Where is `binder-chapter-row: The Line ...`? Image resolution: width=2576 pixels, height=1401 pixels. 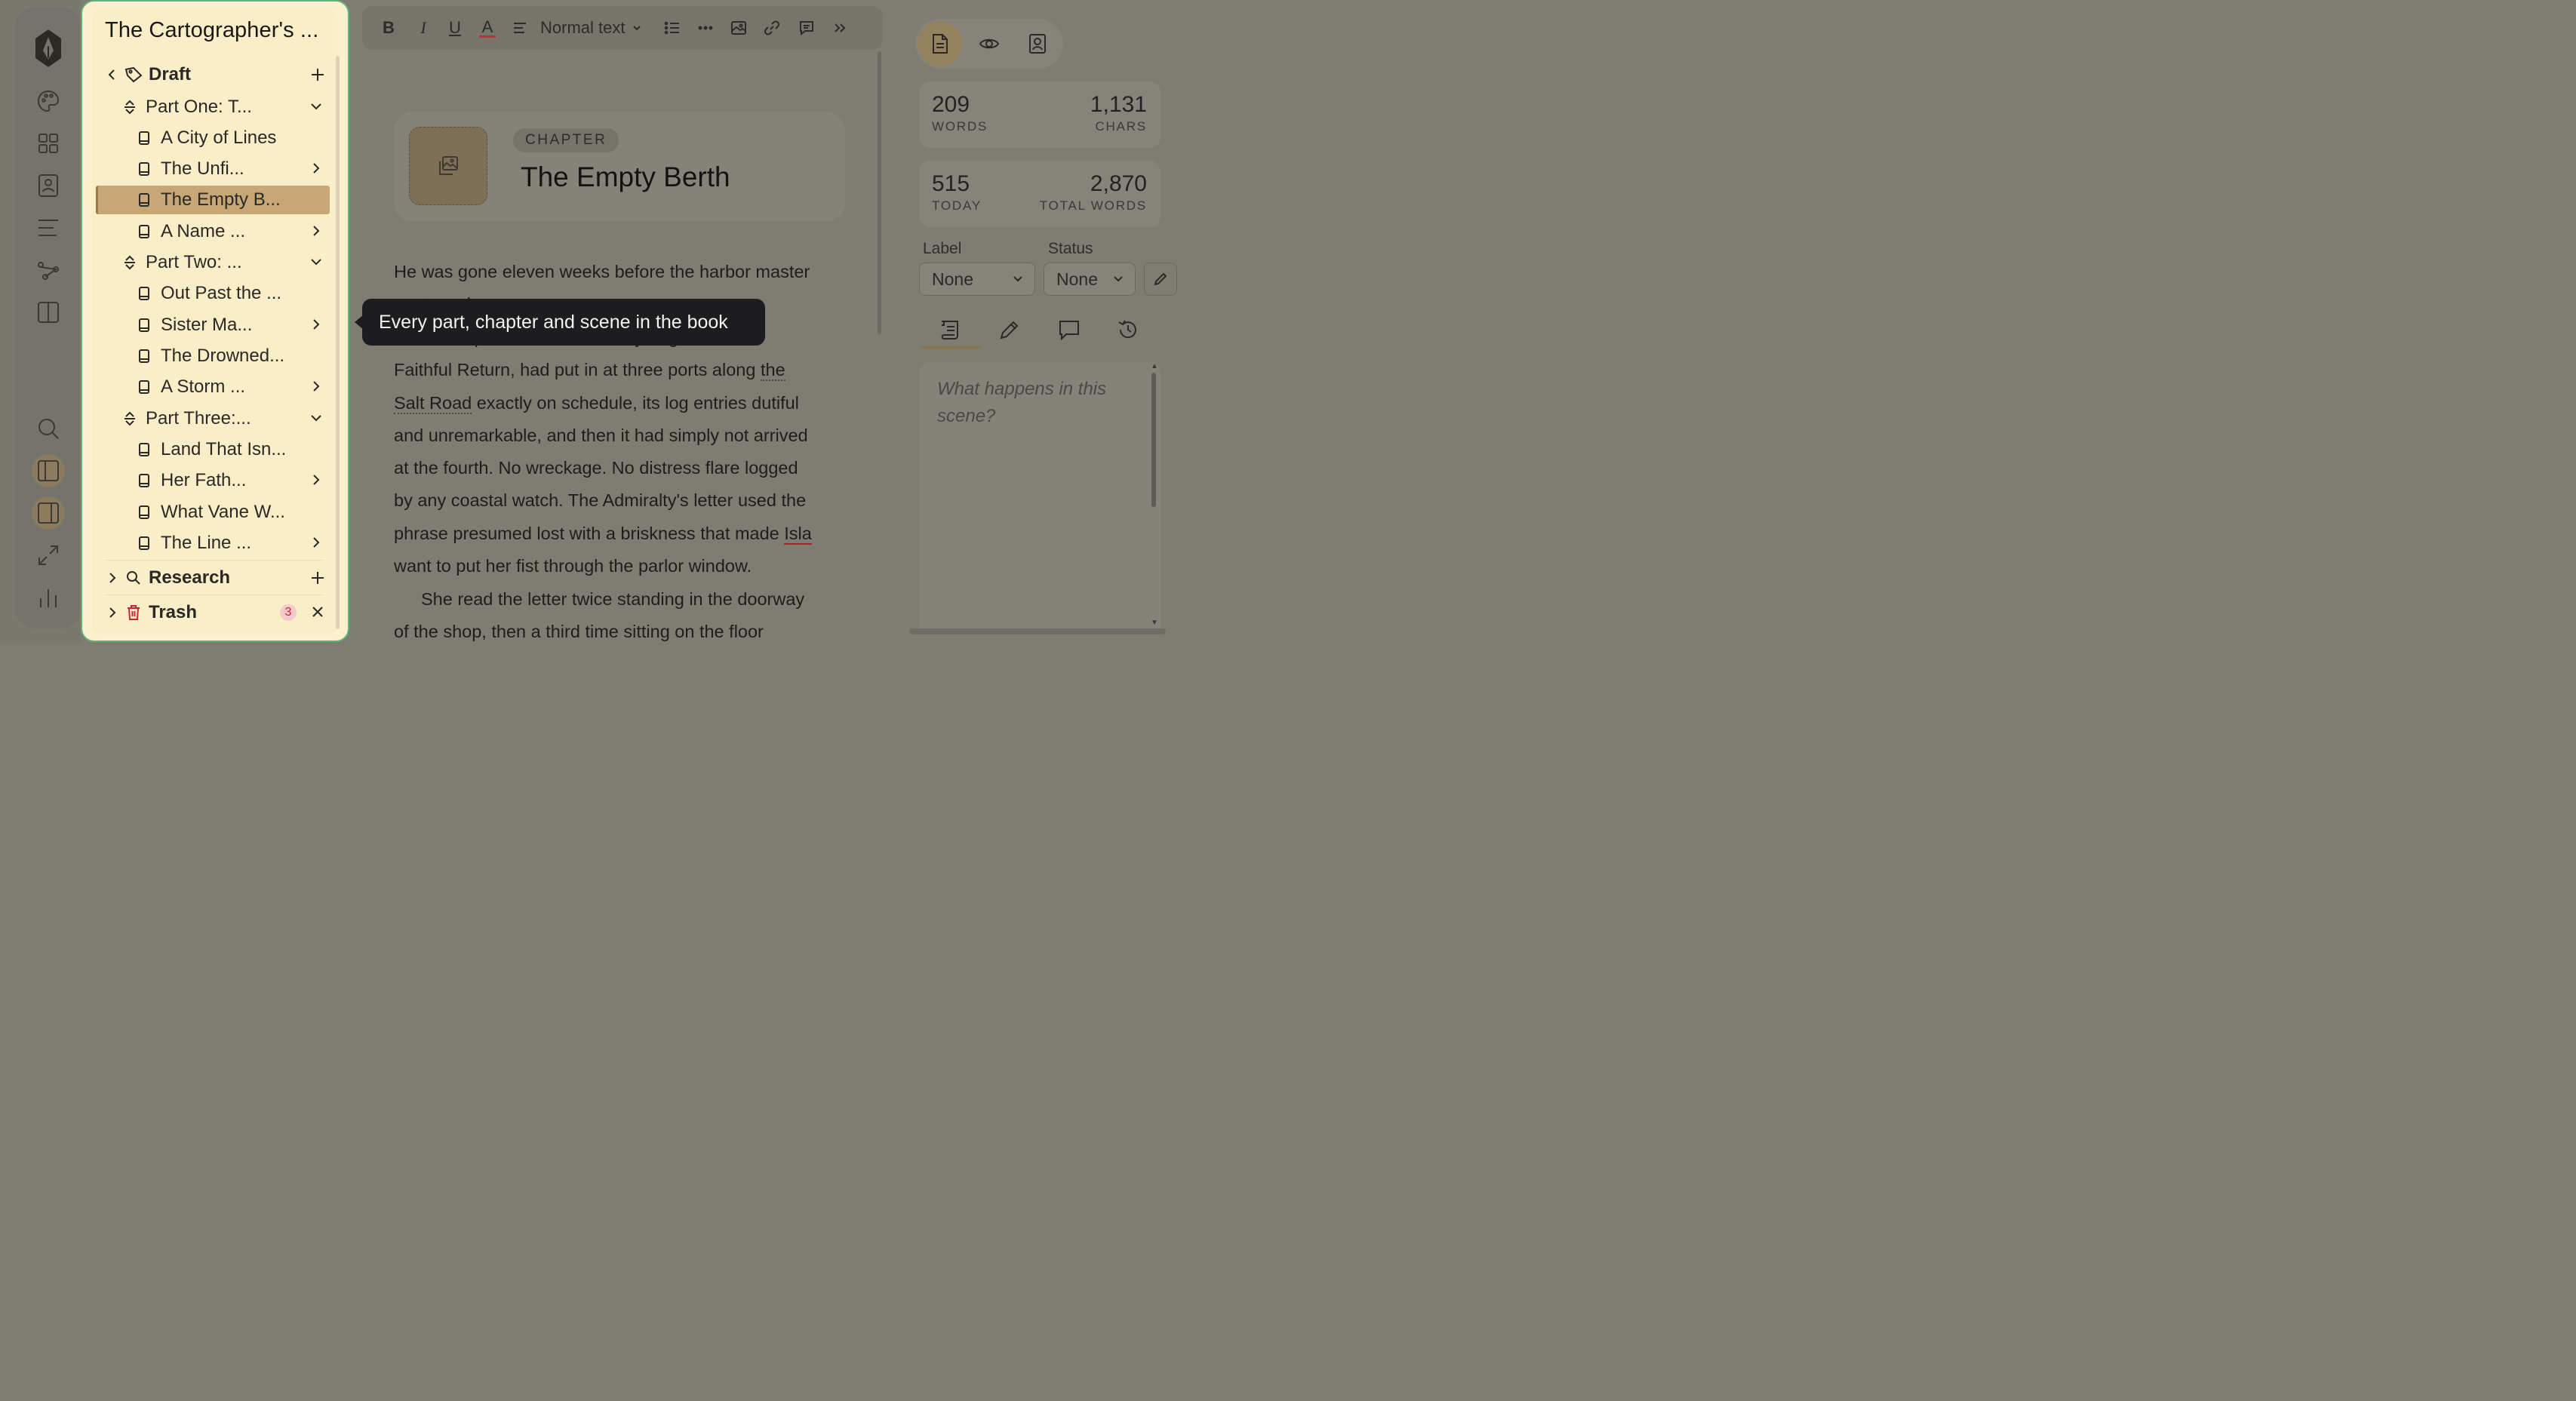
binder-chapter-row: The Line ... is located at coordinates (213, 543).